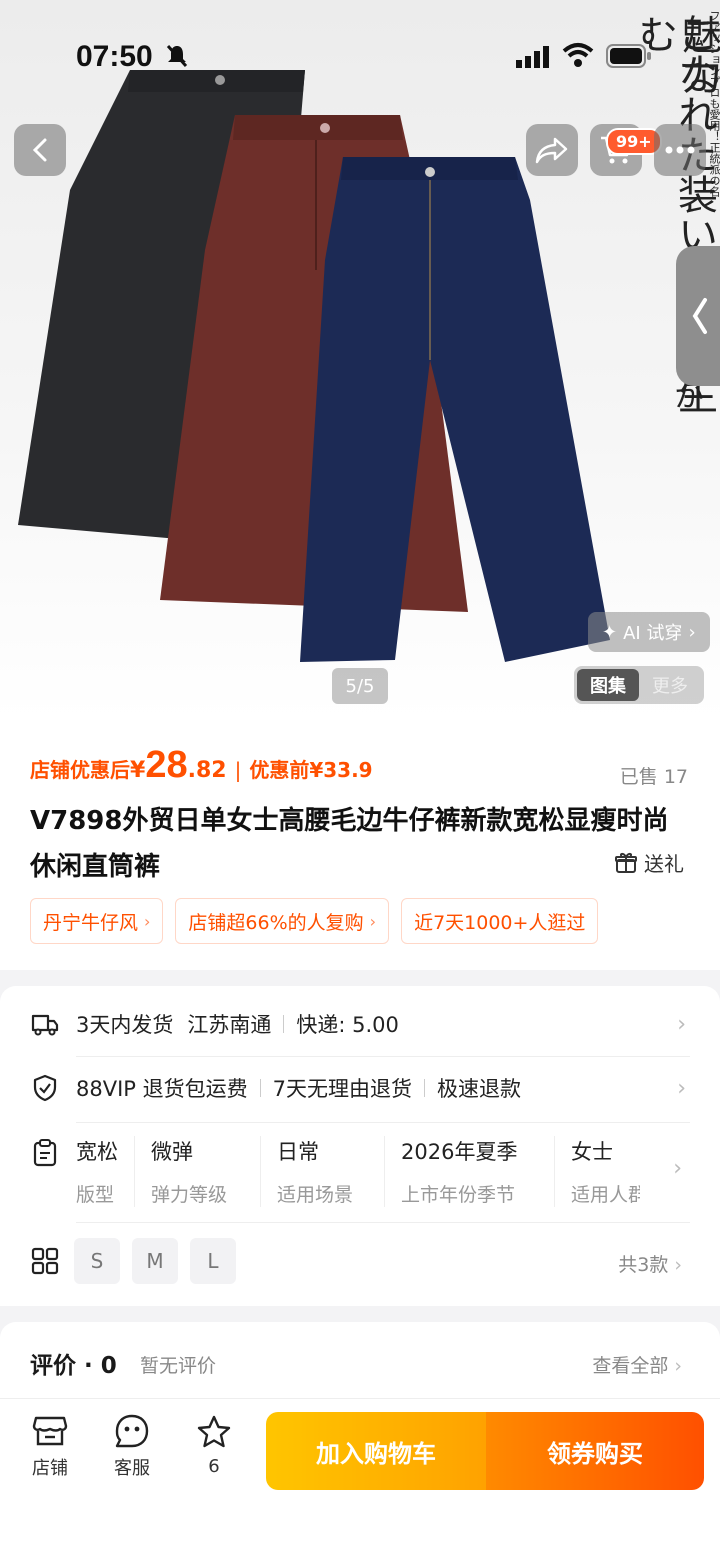 The image size is (720, 1565). What do you see at coordinates (45, 1088) in the screenshot?
I see `shield-check-icon` at bounding box center [45, 1088].